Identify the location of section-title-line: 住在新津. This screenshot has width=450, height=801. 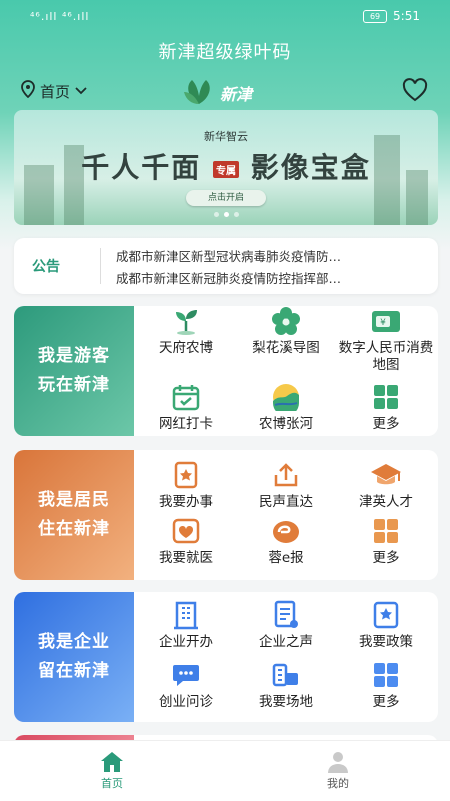
(74, 529).